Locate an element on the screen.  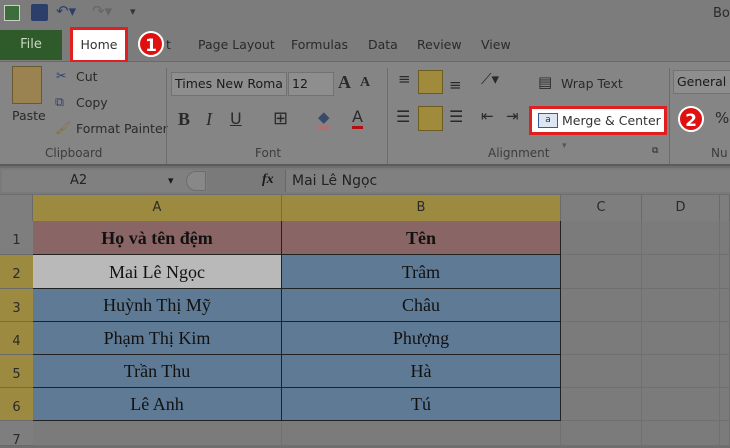
align-center-icon is located at coordinates (430, 118).